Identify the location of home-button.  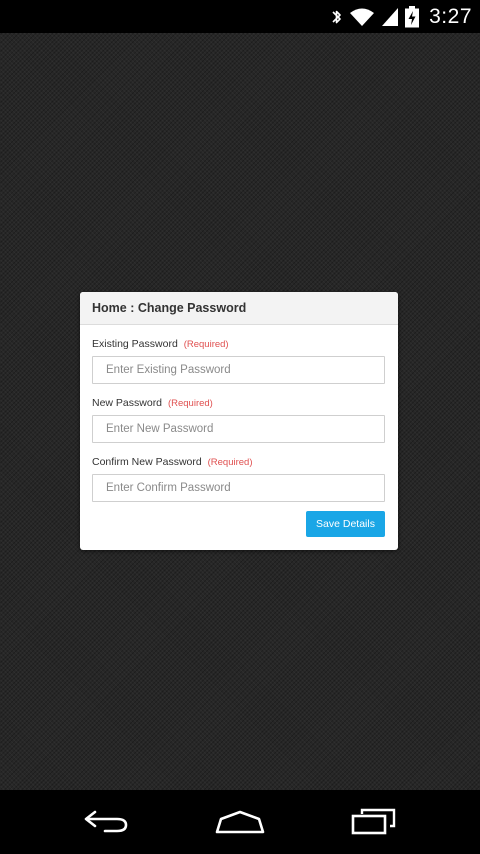
(240, 822).